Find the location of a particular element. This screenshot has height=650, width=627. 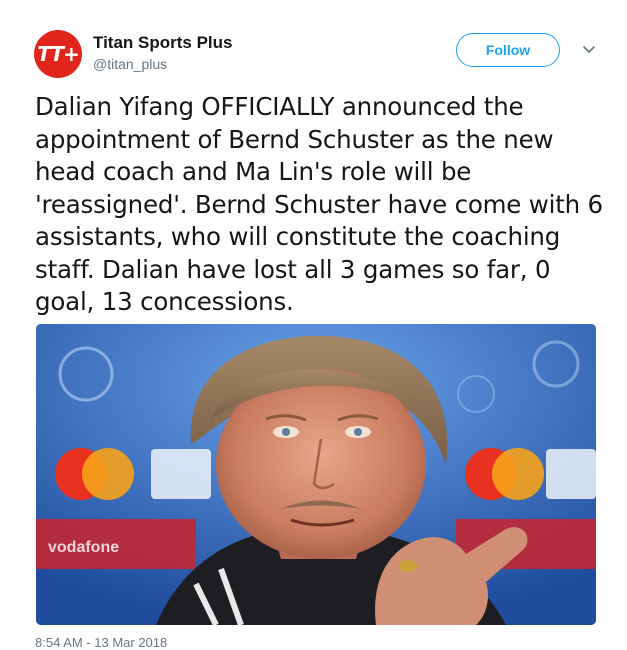

follow-button: Follow is located at coordinates (508, 50).